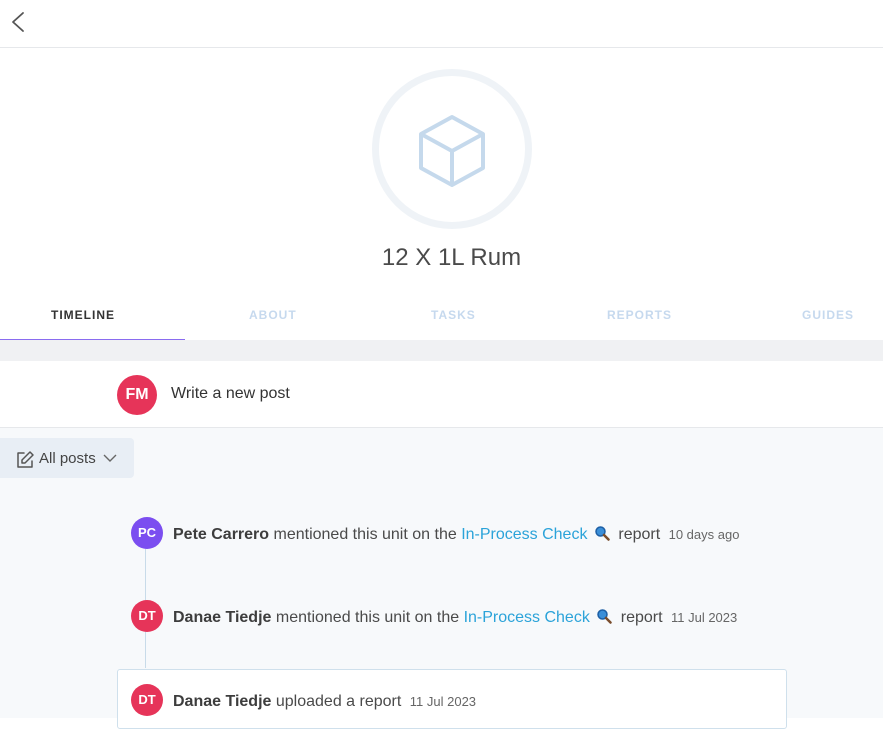 Image resolution: width=883 pixels, height=729 pixels. I want to click on post-composer: FM Write a new post, so click(441, 394).